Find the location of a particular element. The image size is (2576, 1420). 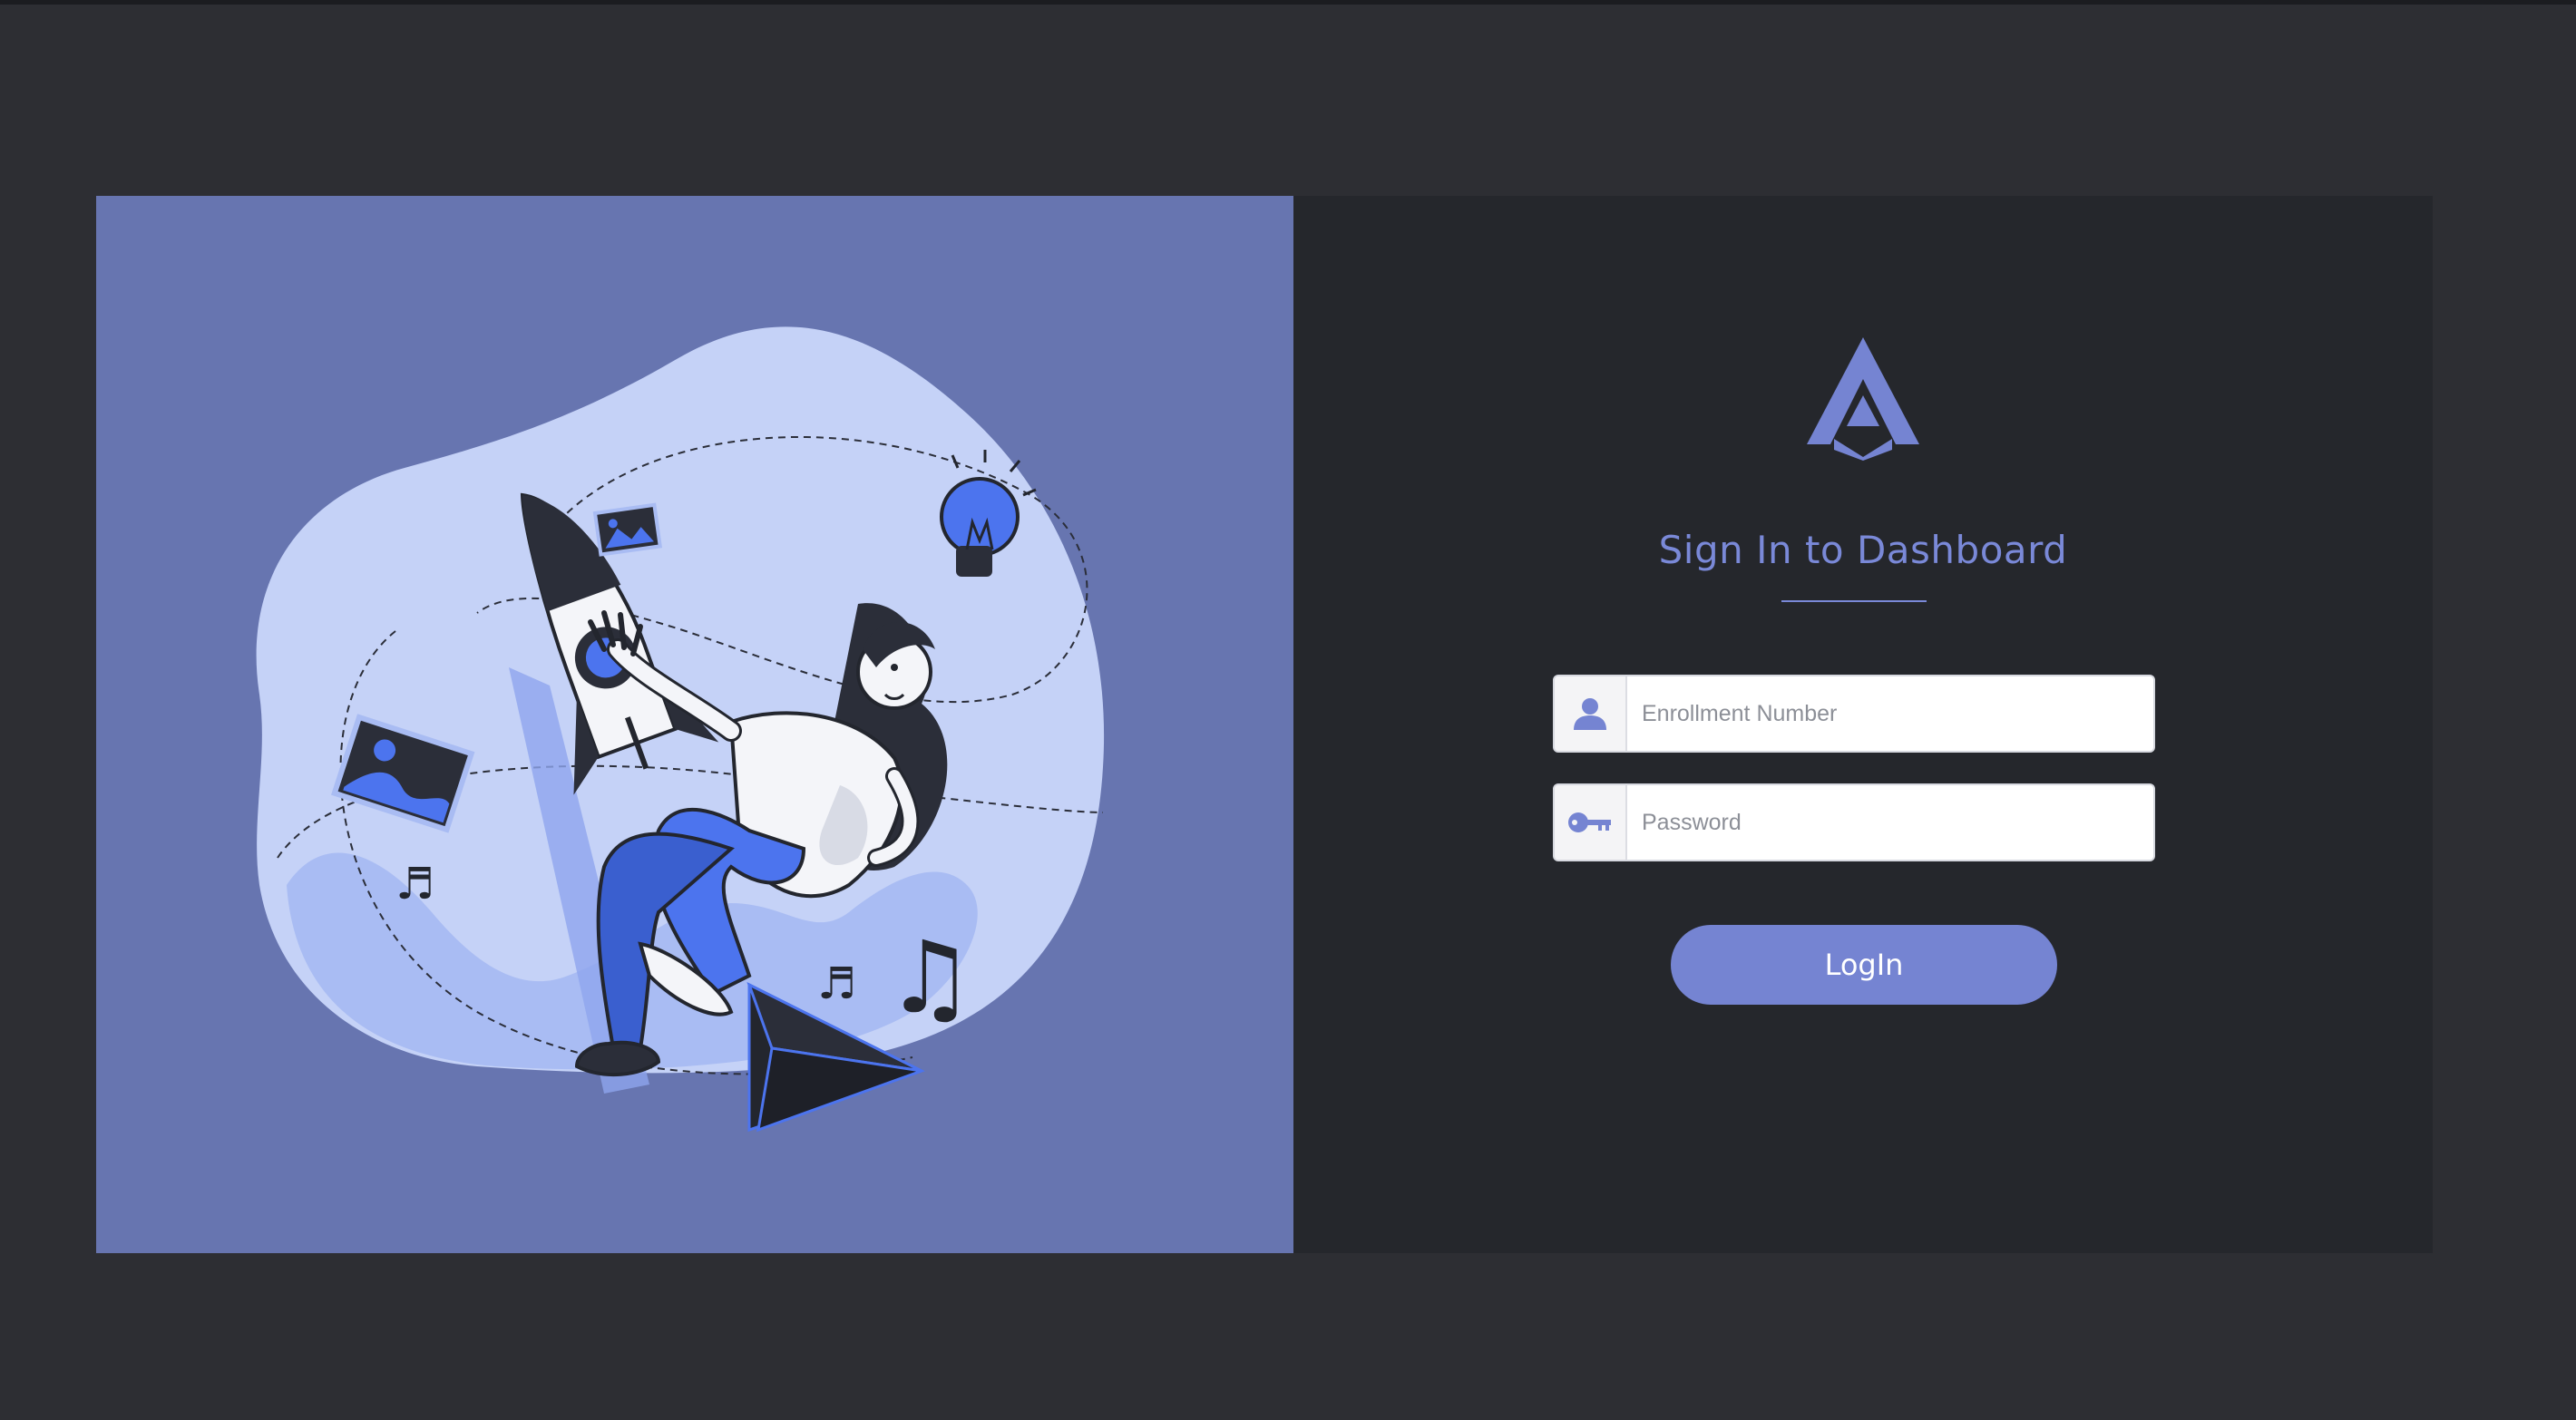

login-button: LogIn is located at coordinates (1864, 965).